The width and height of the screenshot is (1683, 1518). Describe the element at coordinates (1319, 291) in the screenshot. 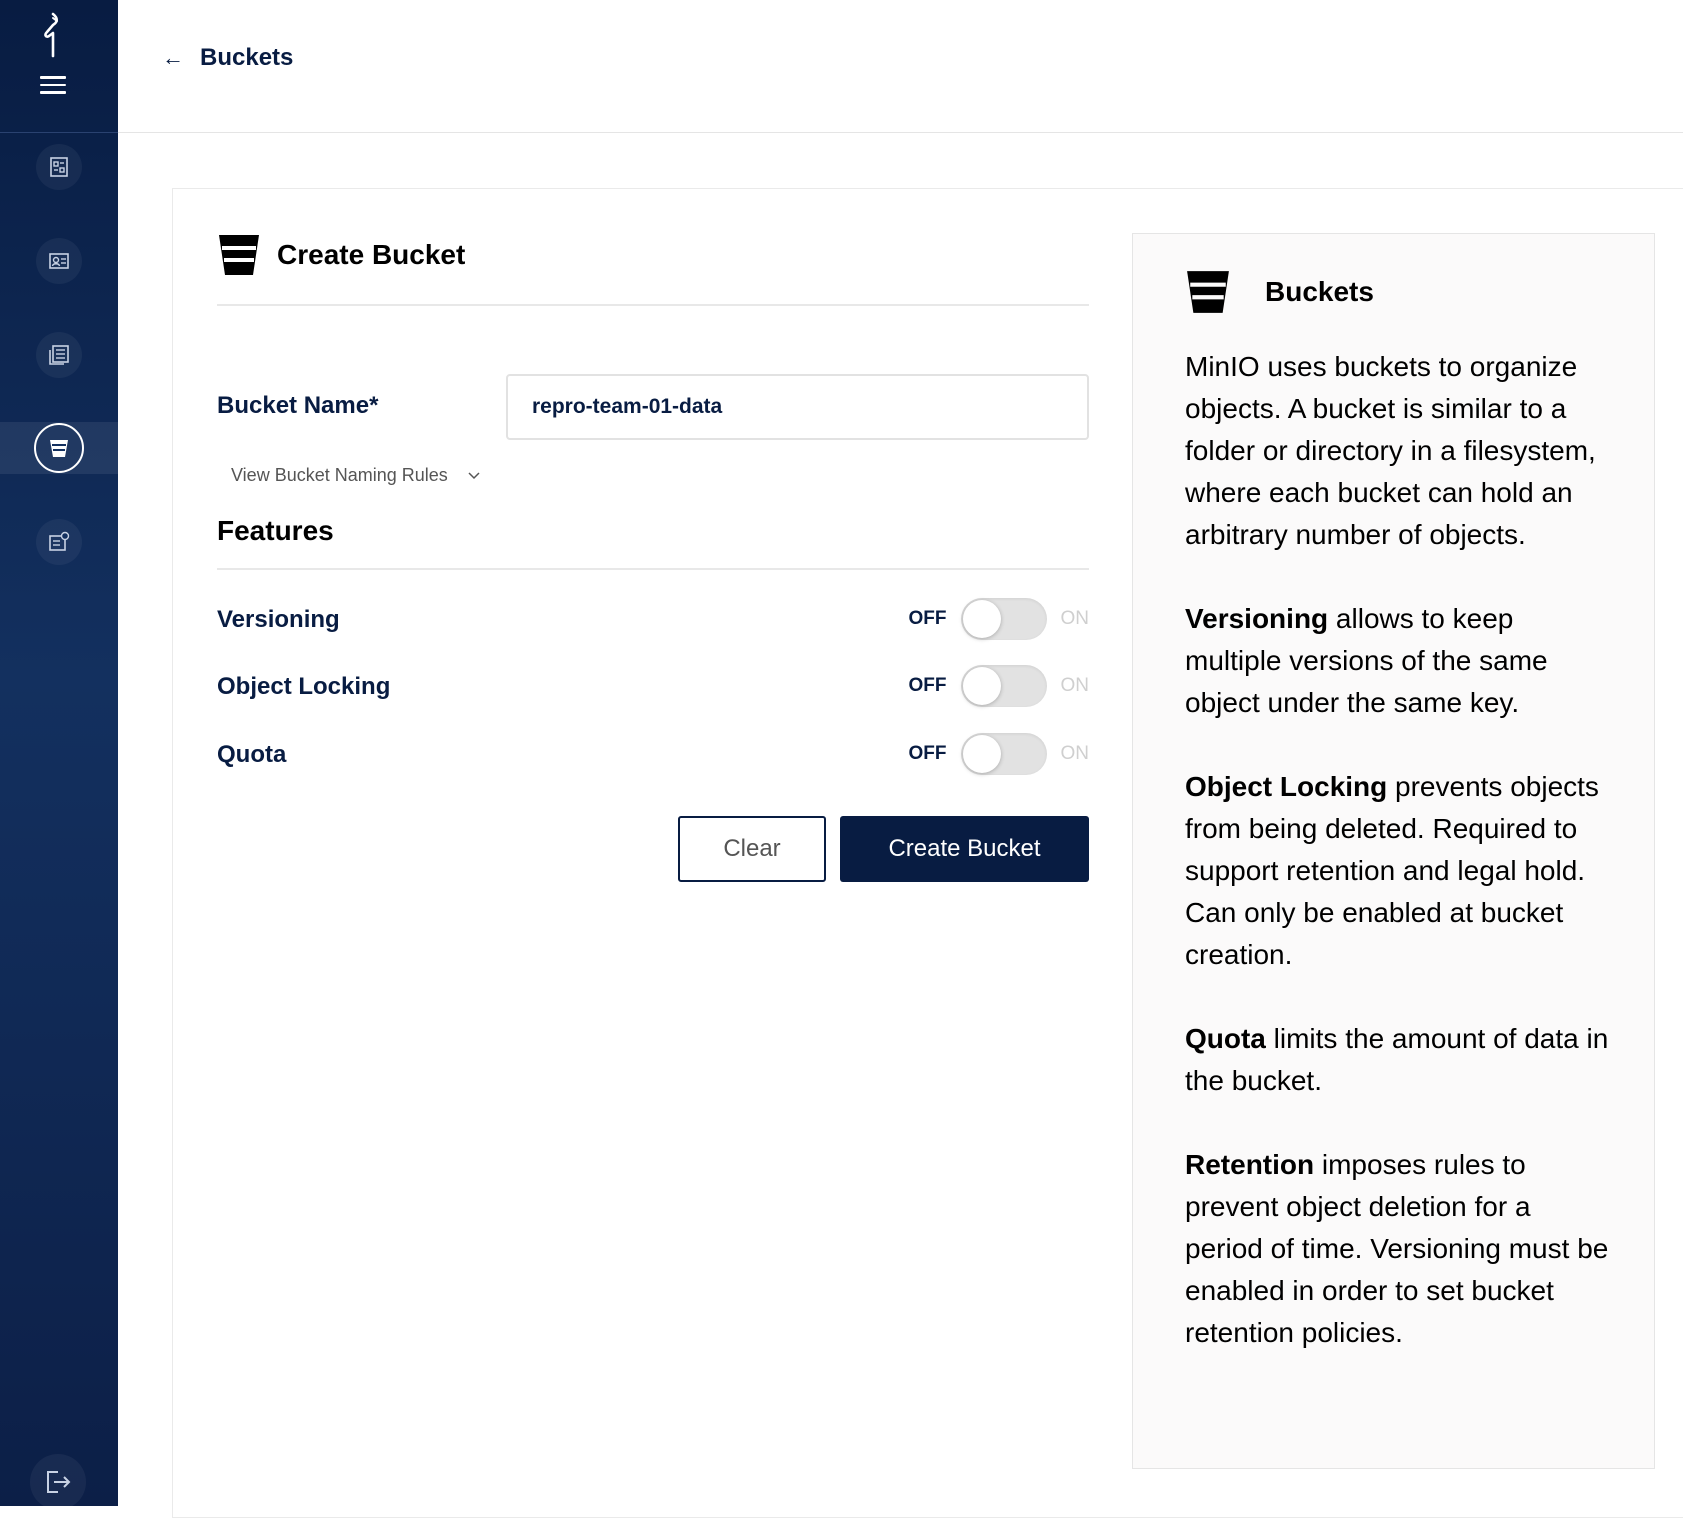

I see `help-title: Buckets` at that location.